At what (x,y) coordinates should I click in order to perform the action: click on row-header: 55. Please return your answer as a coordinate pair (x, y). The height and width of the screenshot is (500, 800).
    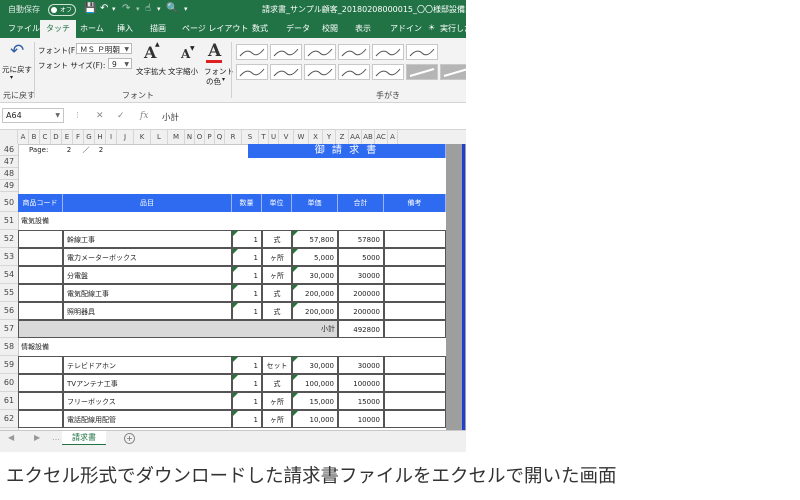
    Looking at the image, I should click on (9, 293).